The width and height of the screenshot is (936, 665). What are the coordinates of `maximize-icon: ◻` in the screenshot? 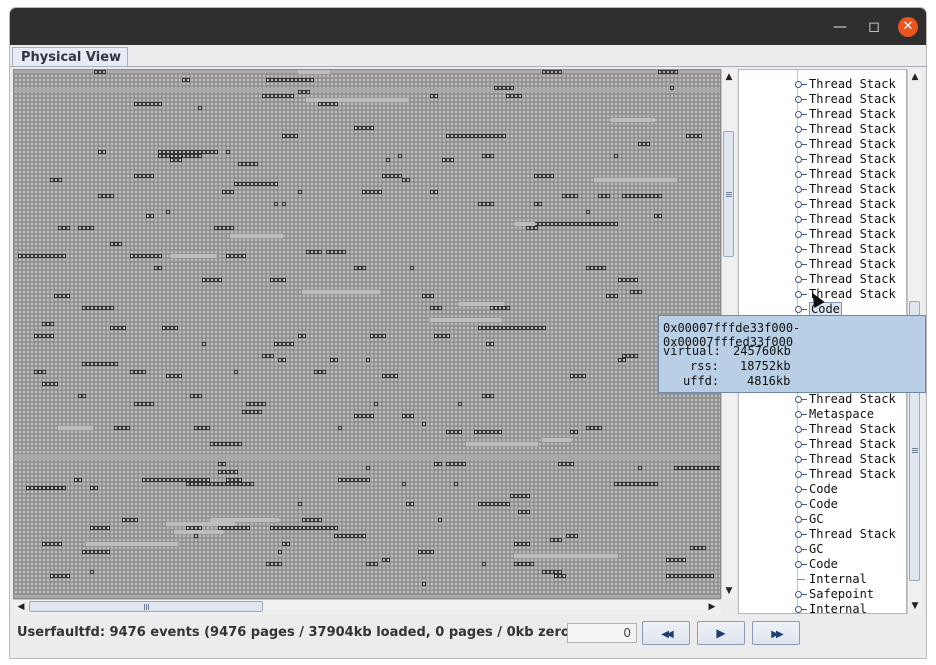 It's located at (874, 27).